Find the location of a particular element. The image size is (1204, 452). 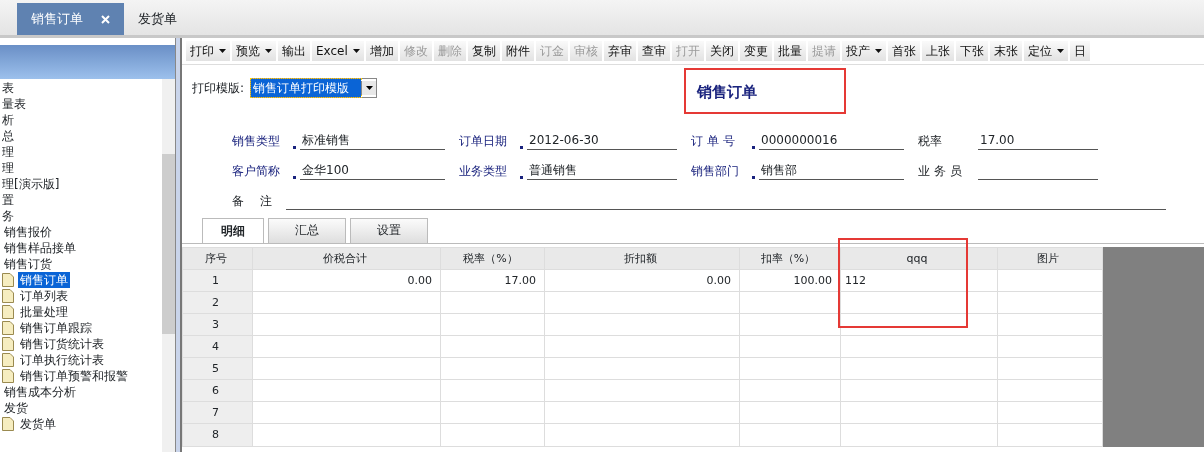

field-label: 业务类型 is located at coordinates (483, 171).